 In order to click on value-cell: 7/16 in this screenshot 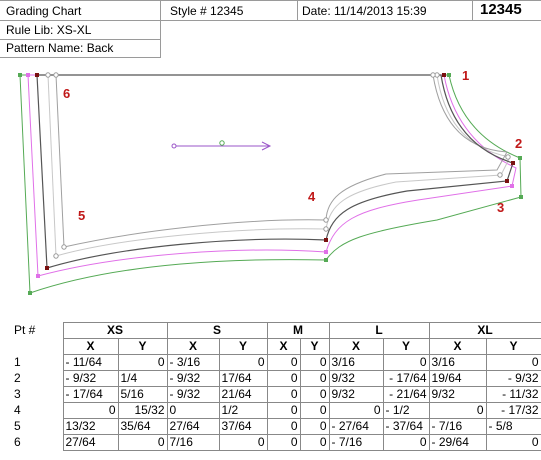, I will do `click(193, 442)`.